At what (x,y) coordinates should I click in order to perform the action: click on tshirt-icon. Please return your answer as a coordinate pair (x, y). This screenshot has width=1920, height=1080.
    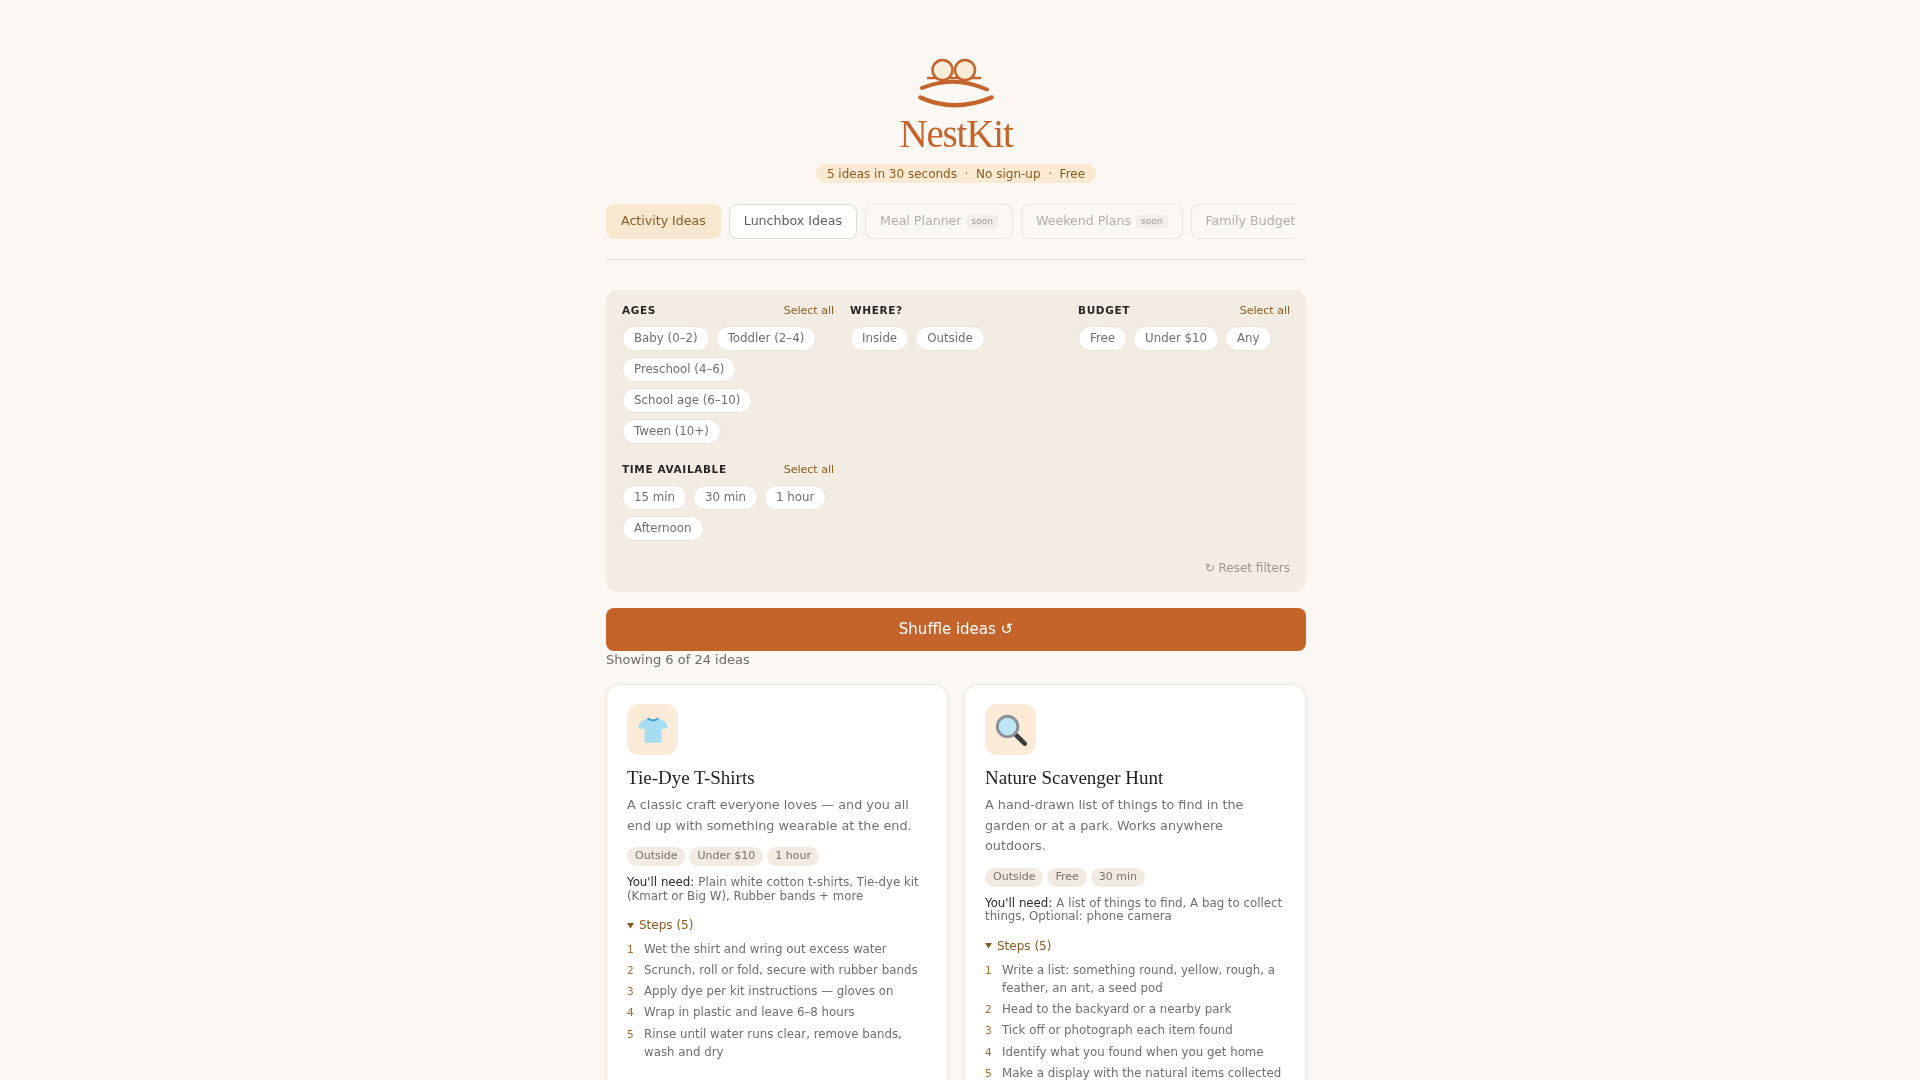
    Looking at the image, I should click on (652, 729).